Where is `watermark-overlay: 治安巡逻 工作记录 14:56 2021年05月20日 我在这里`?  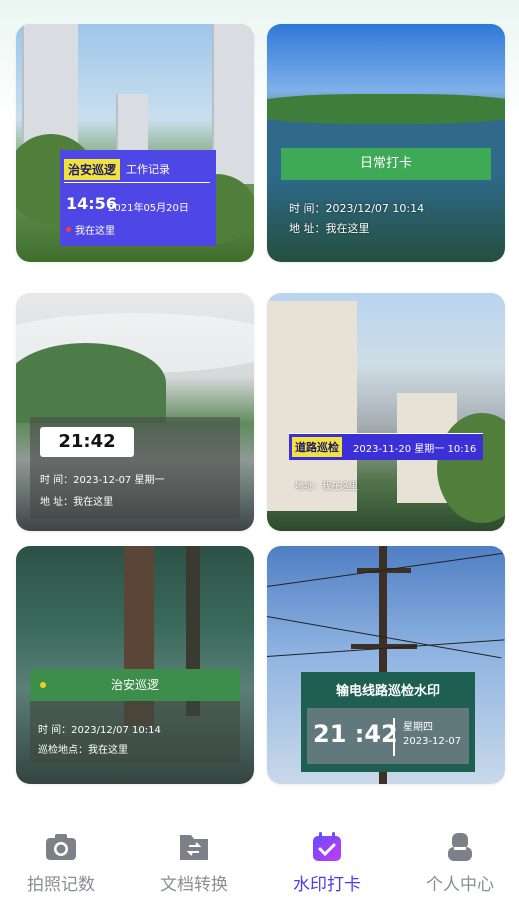 watermark-overlay: 治安巡逻 工作记录 14:56 2021年05月20日 我在这里 is located at coordinates (138, 198).